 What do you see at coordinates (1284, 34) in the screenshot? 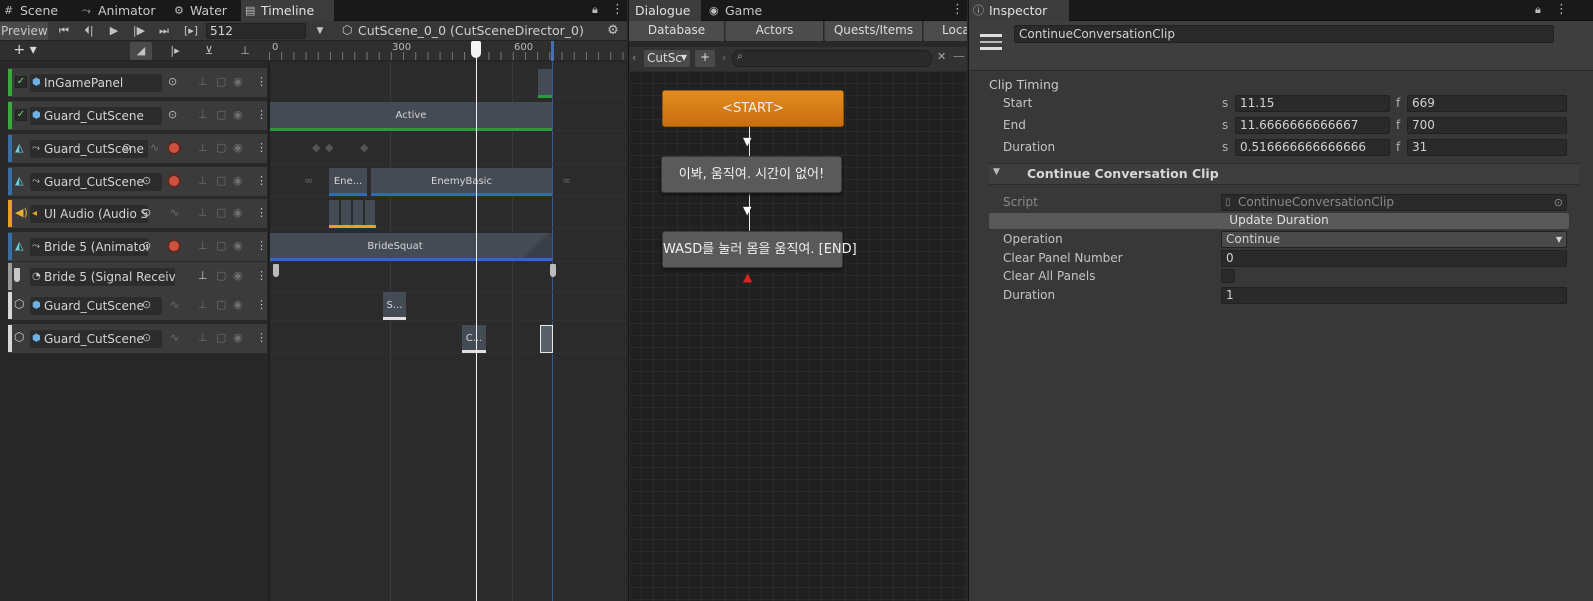
I see `object-name-field: ContinueConversationClip` at bounding box center [1284, 34].